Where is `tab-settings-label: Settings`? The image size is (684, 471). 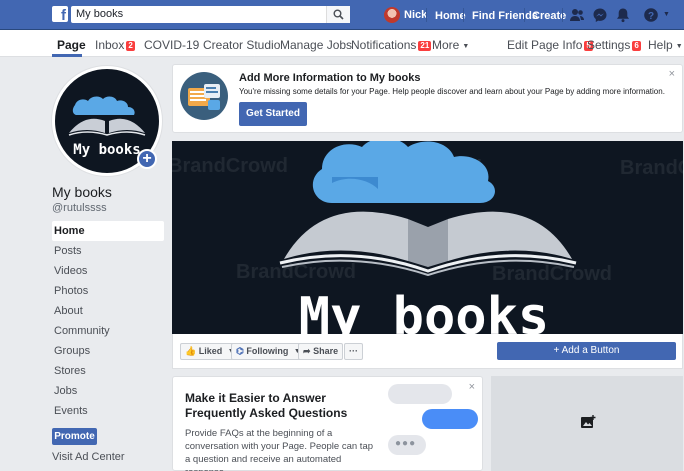 tab-settings-label: Settings is located at coordinates (609, 45).